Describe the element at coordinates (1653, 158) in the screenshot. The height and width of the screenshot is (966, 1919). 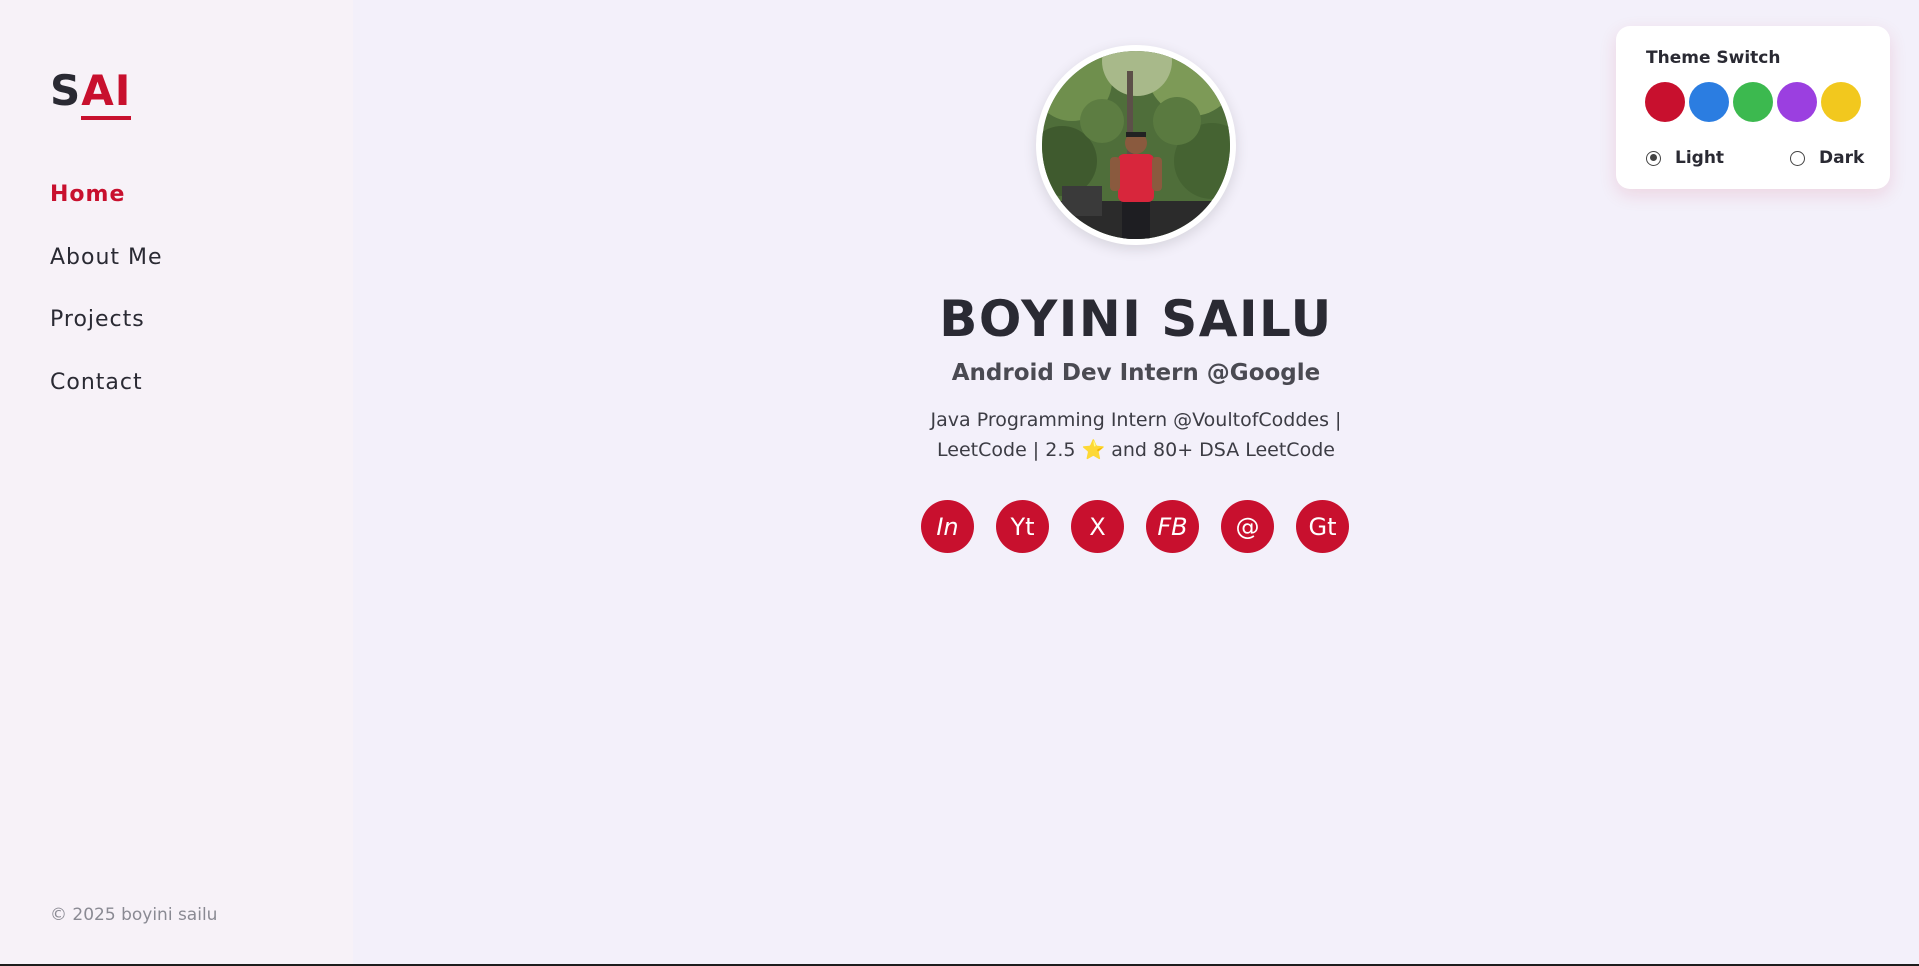
I see `light-mode-radio` at that location.